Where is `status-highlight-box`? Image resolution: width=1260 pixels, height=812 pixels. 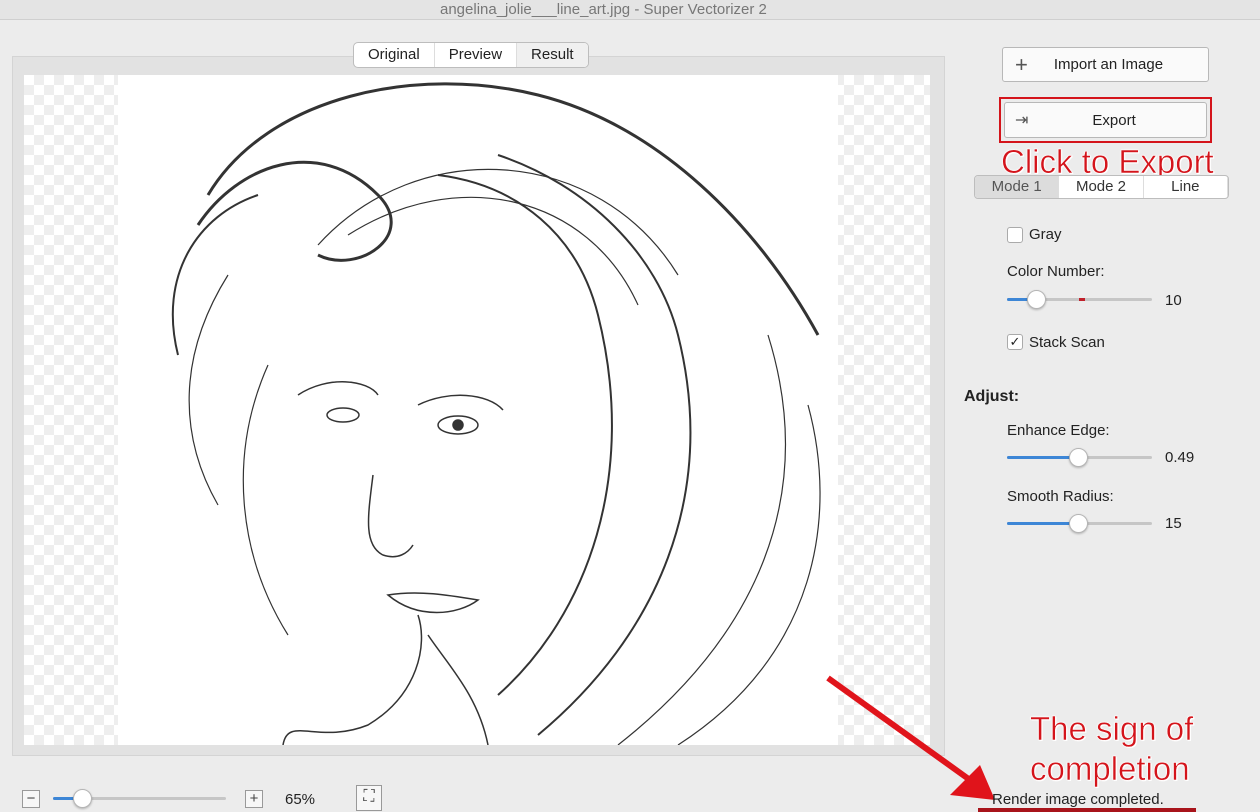 status-highlight-box is located at coordinates (1087, 810).